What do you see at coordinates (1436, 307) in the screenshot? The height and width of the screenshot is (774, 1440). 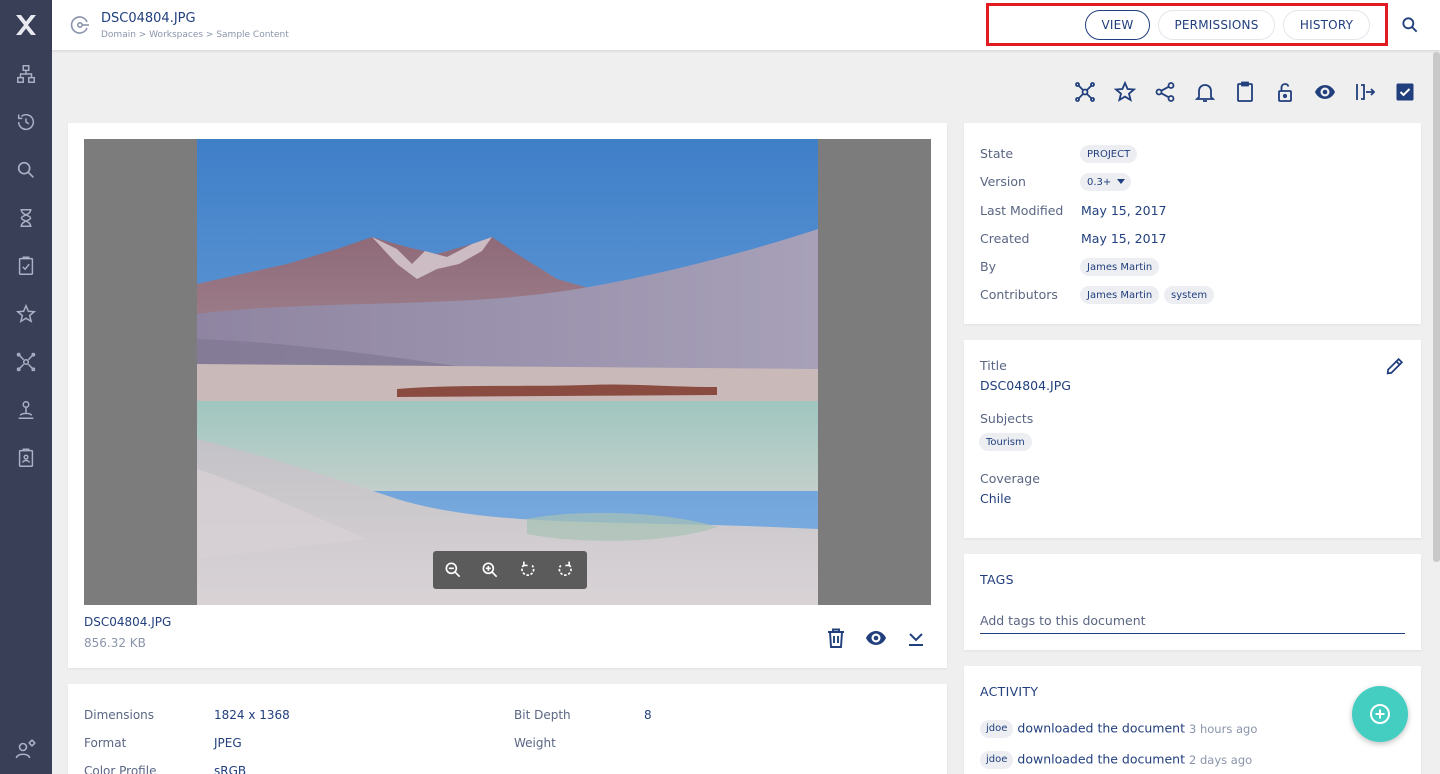 I see `page-scrollbar` at bounding box center [1436, 307].